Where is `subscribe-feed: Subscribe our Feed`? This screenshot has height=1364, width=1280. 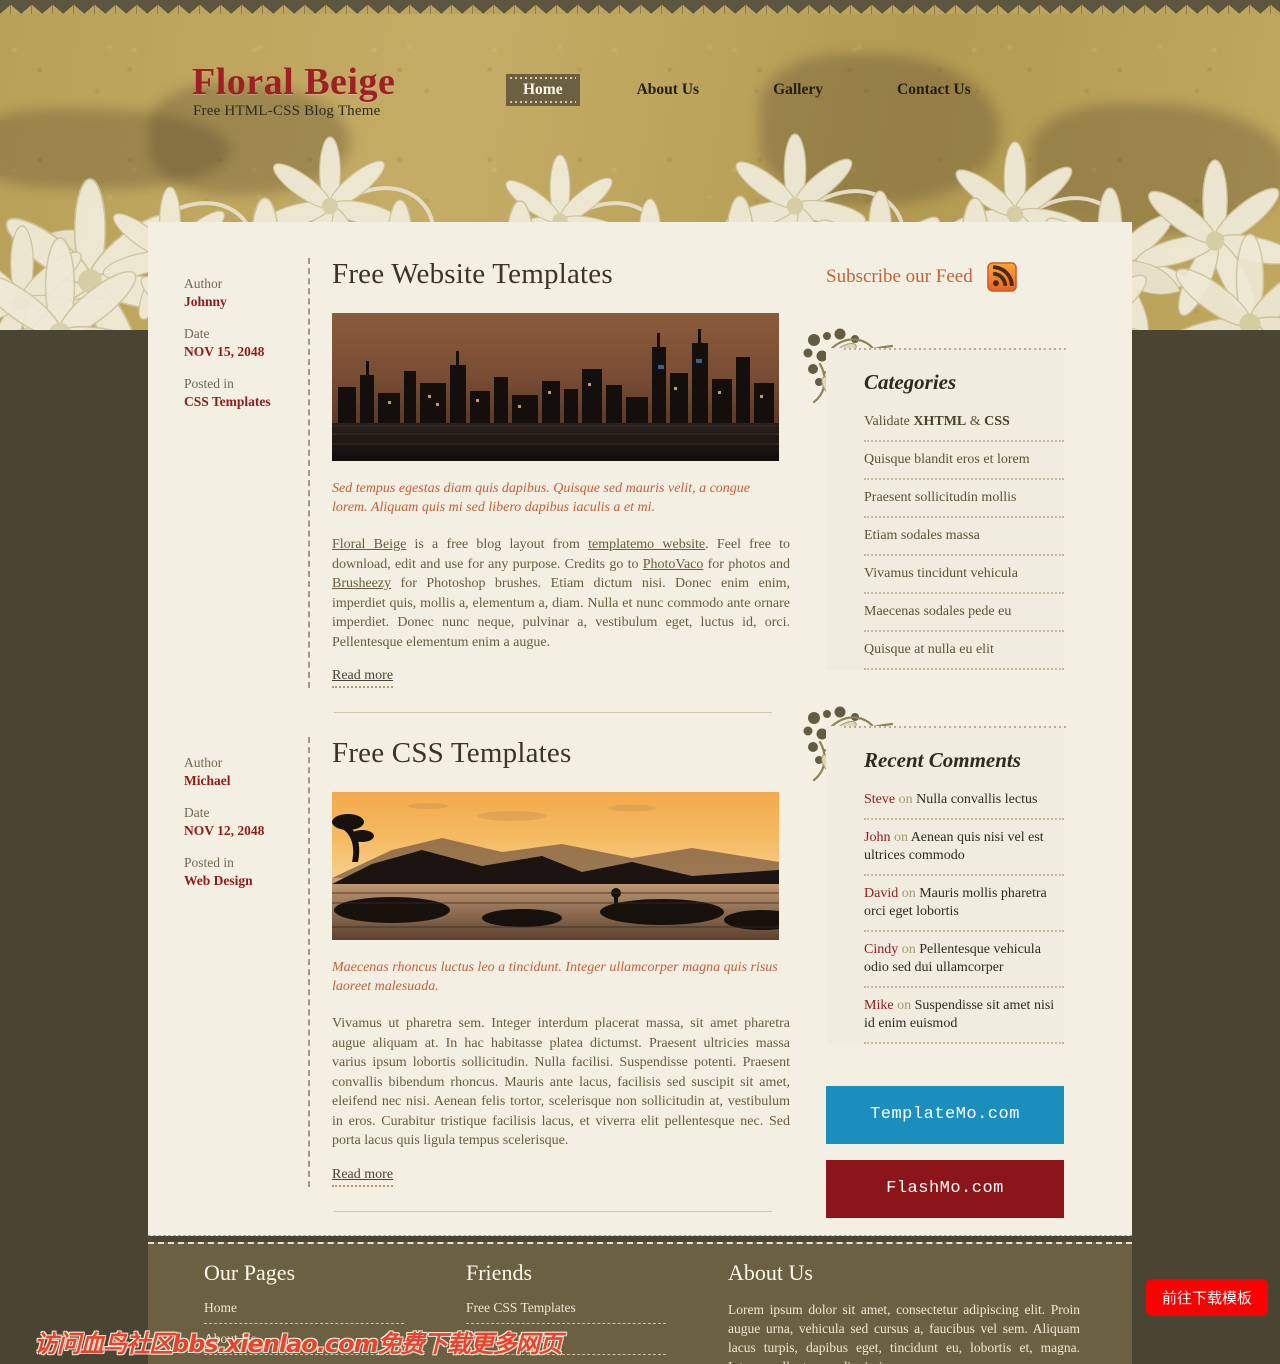
subscribe-feed: Subscribe our Feed is located at coordinates (970, 277).